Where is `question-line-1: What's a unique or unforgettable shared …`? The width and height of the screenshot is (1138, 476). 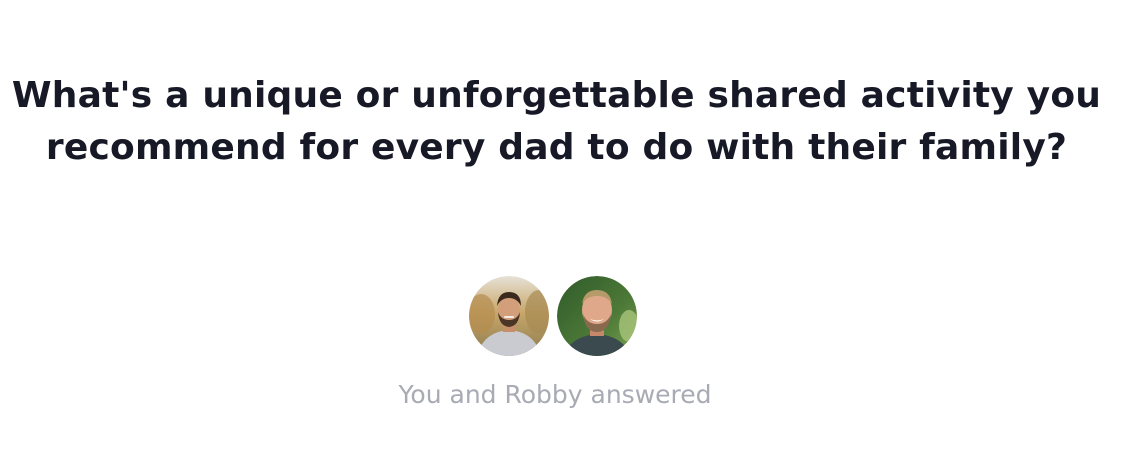 question-line-1: What's a unique or unforgettable shared … is located at coordinates (556, 95).